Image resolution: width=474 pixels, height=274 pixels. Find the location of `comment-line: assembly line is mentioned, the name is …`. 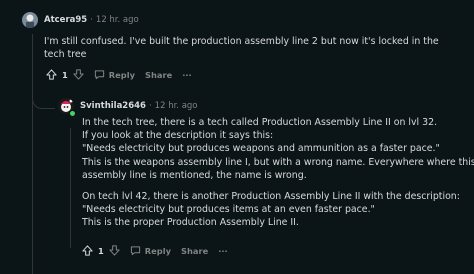

comment-line: assembly line is mentioned, the name is … is located at coordinates (194, 175).